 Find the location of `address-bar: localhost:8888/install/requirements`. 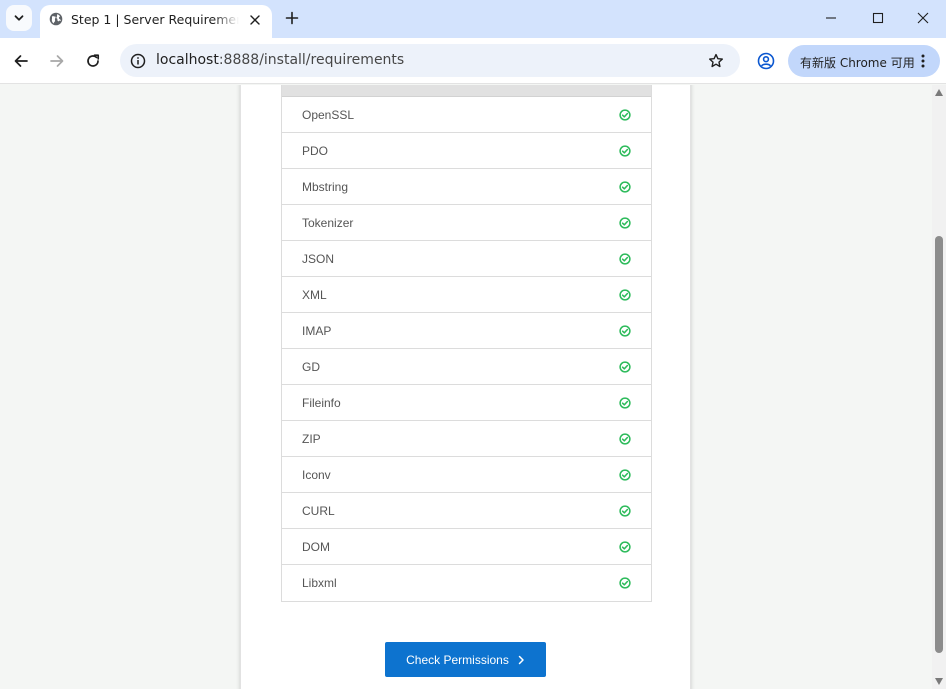

address-bar: localhost:8888/install/requirements is located at coordinates (430, 60).